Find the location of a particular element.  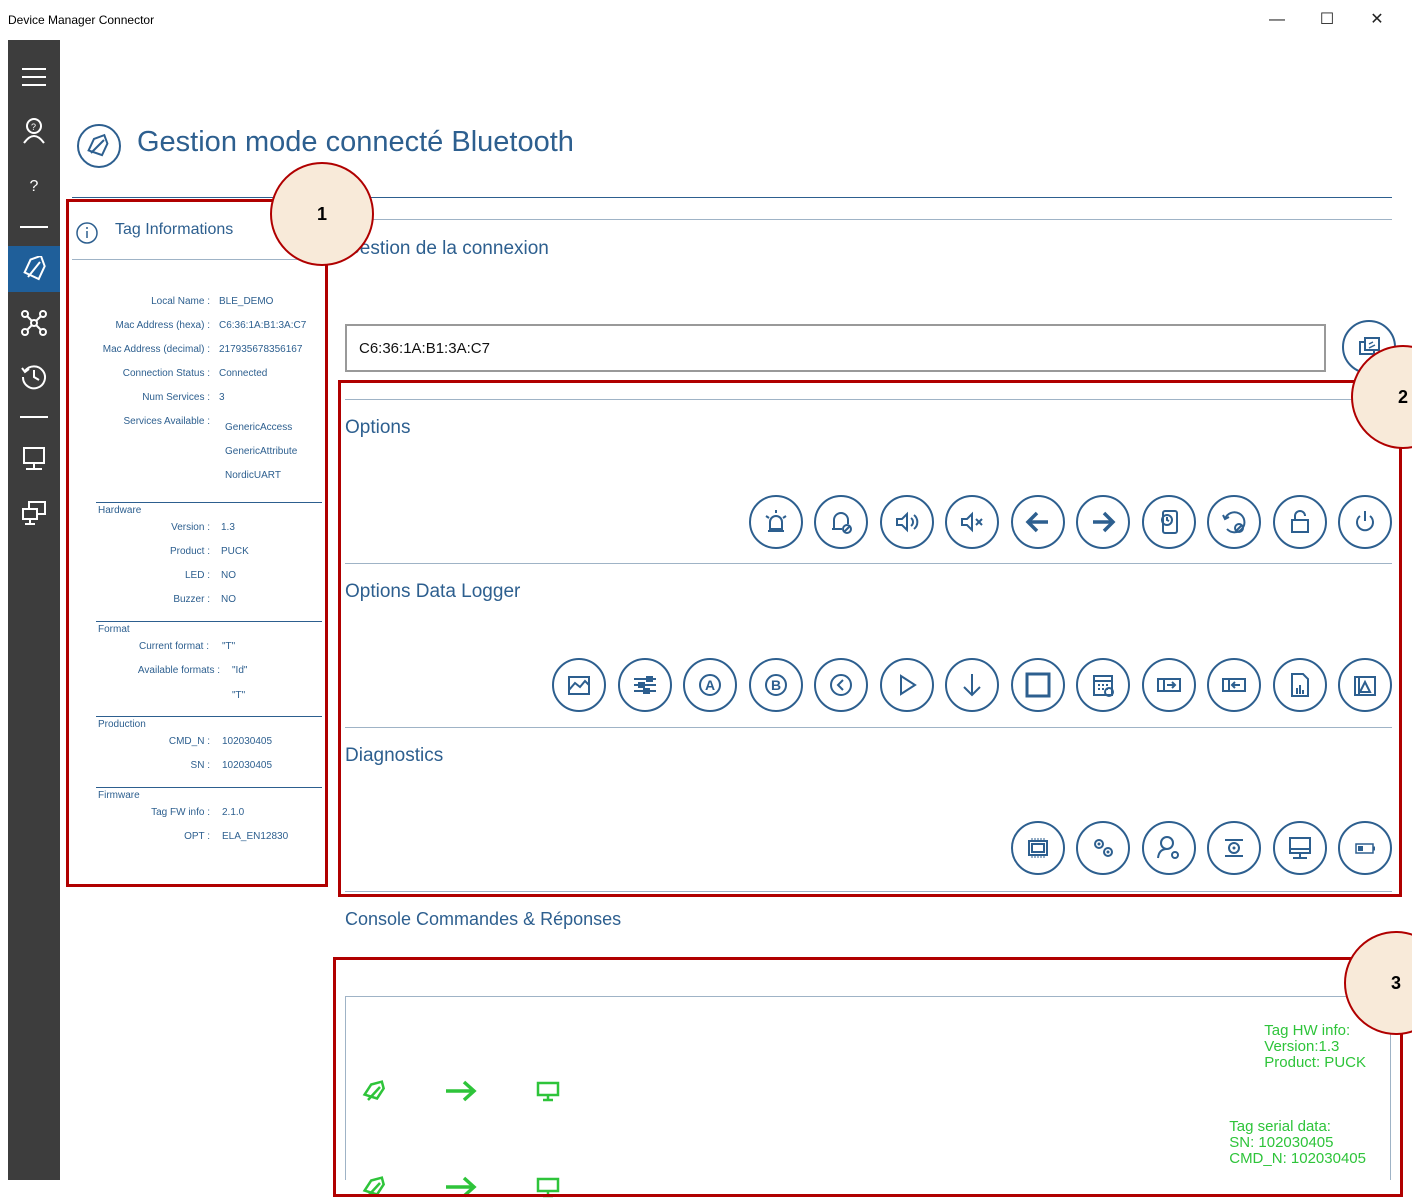

network-icon is located at coordinates (34, 323).